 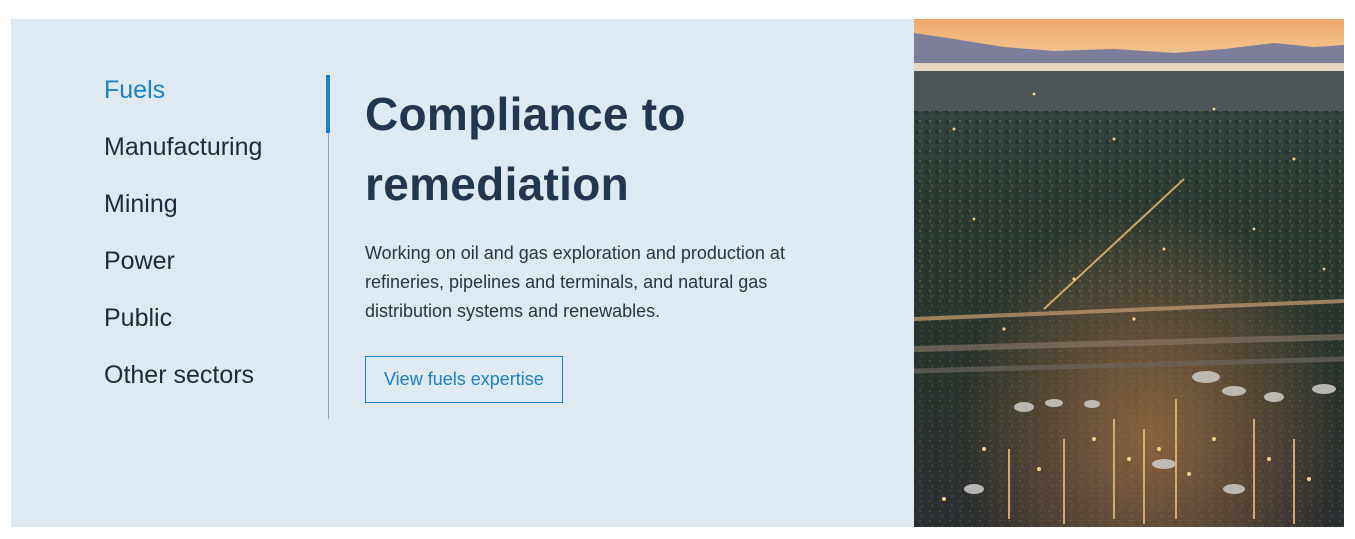 I want to click on sector-nav-item-other-sectors: Other sectors, so click(x=214, y=375).